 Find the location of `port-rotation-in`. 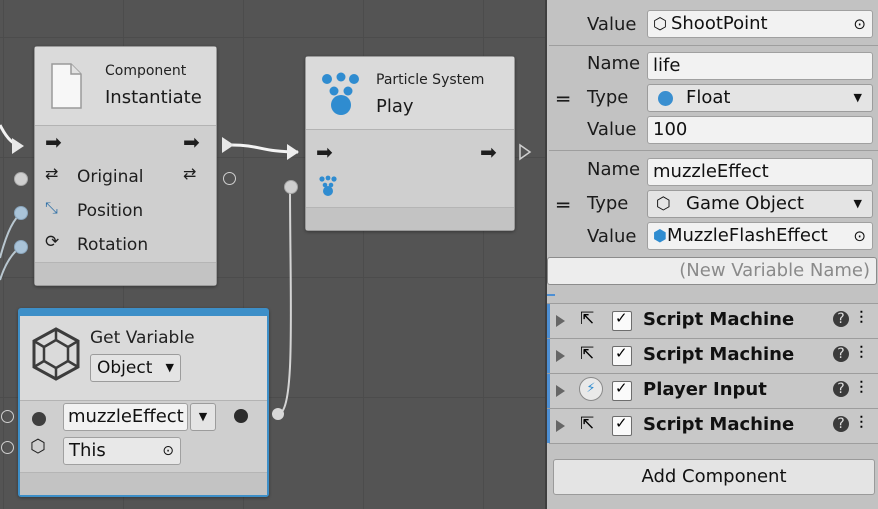

port-rotation-in is located at coordinates (21, 247).